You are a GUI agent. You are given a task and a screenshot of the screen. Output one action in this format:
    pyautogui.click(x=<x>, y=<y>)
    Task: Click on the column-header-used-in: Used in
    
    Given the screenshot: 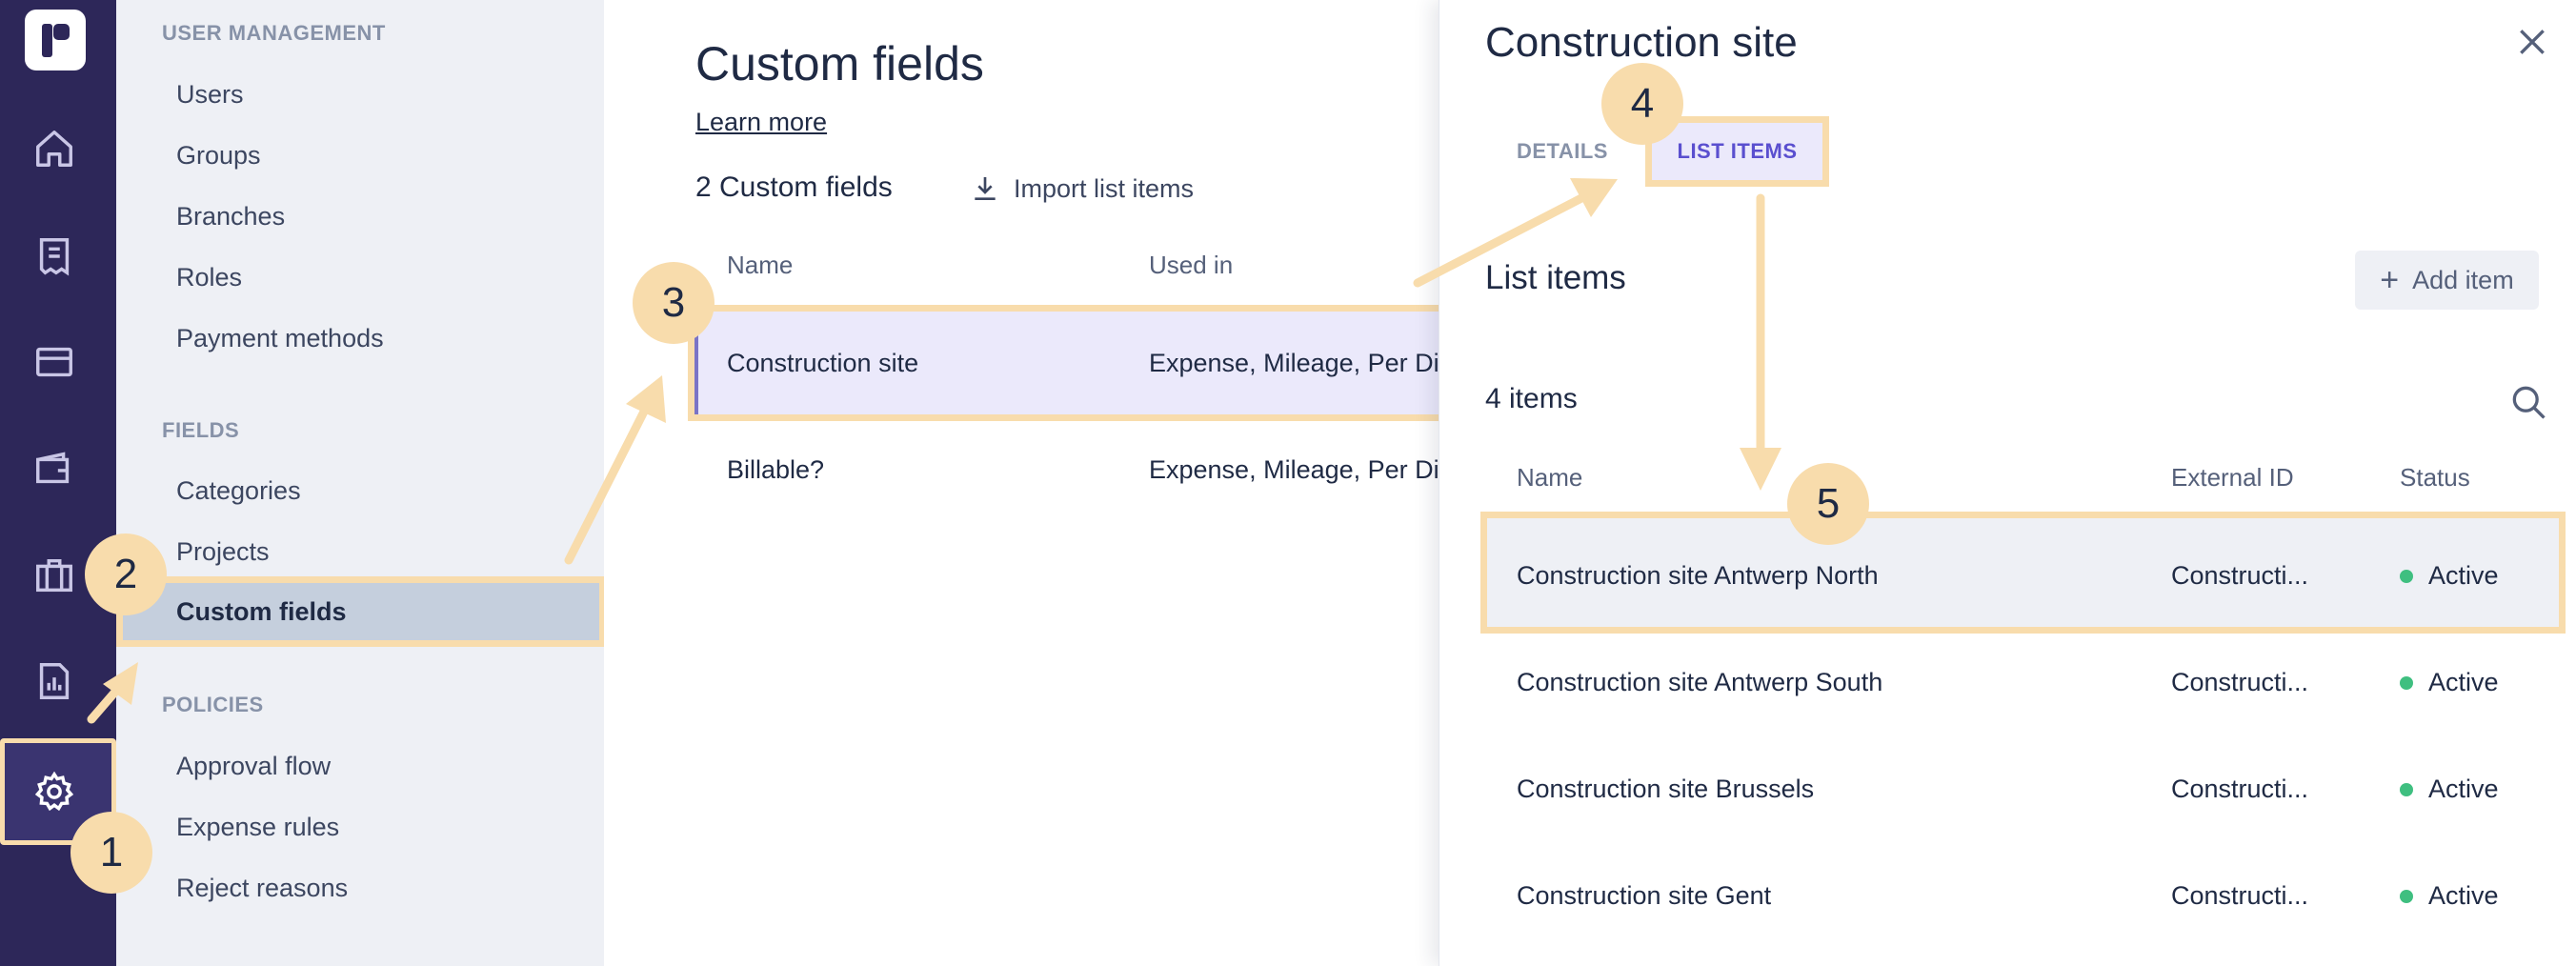 What is the action you would take?
    pyautogui.click(x=1191, y=266)
    